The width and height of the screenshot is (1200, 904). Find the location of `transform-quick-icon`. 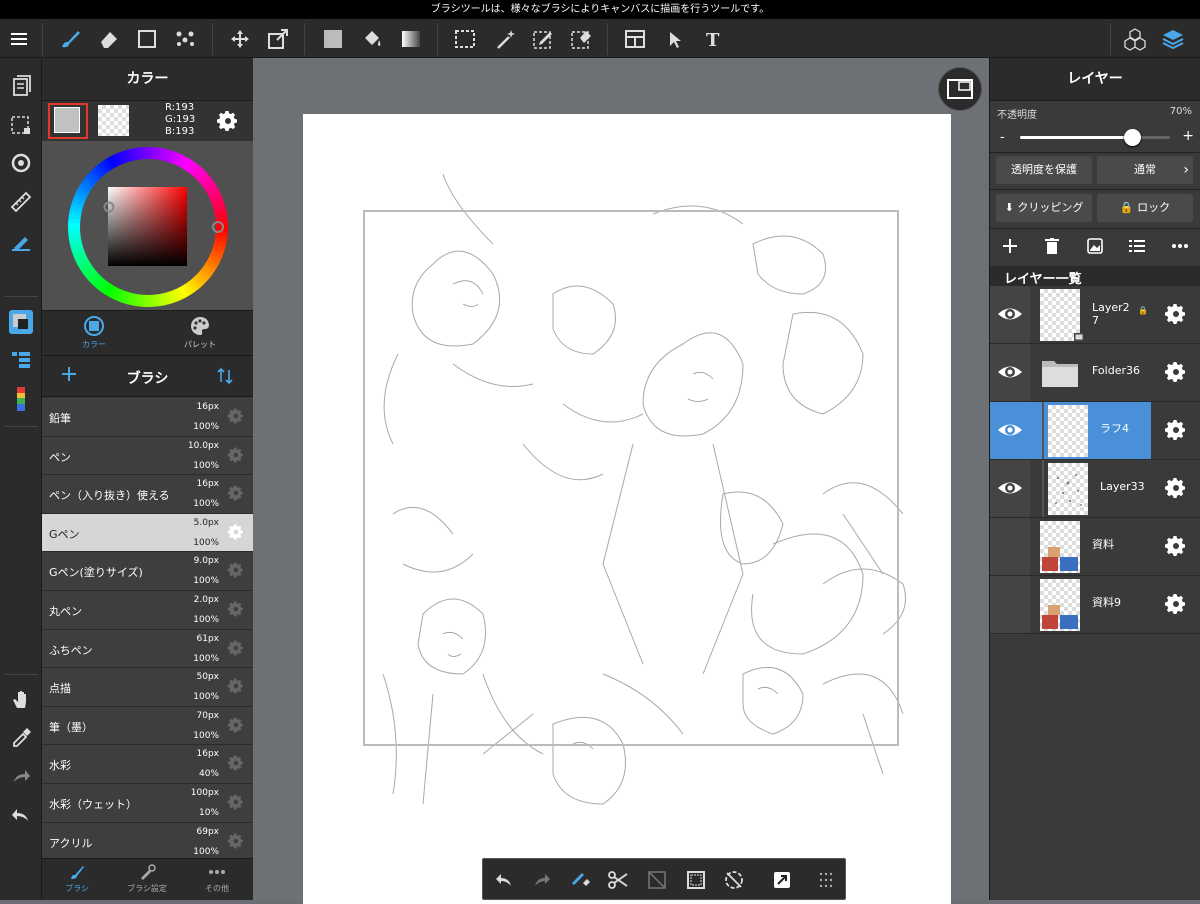

transform-quick-icon is located at coordinates (782, 880).